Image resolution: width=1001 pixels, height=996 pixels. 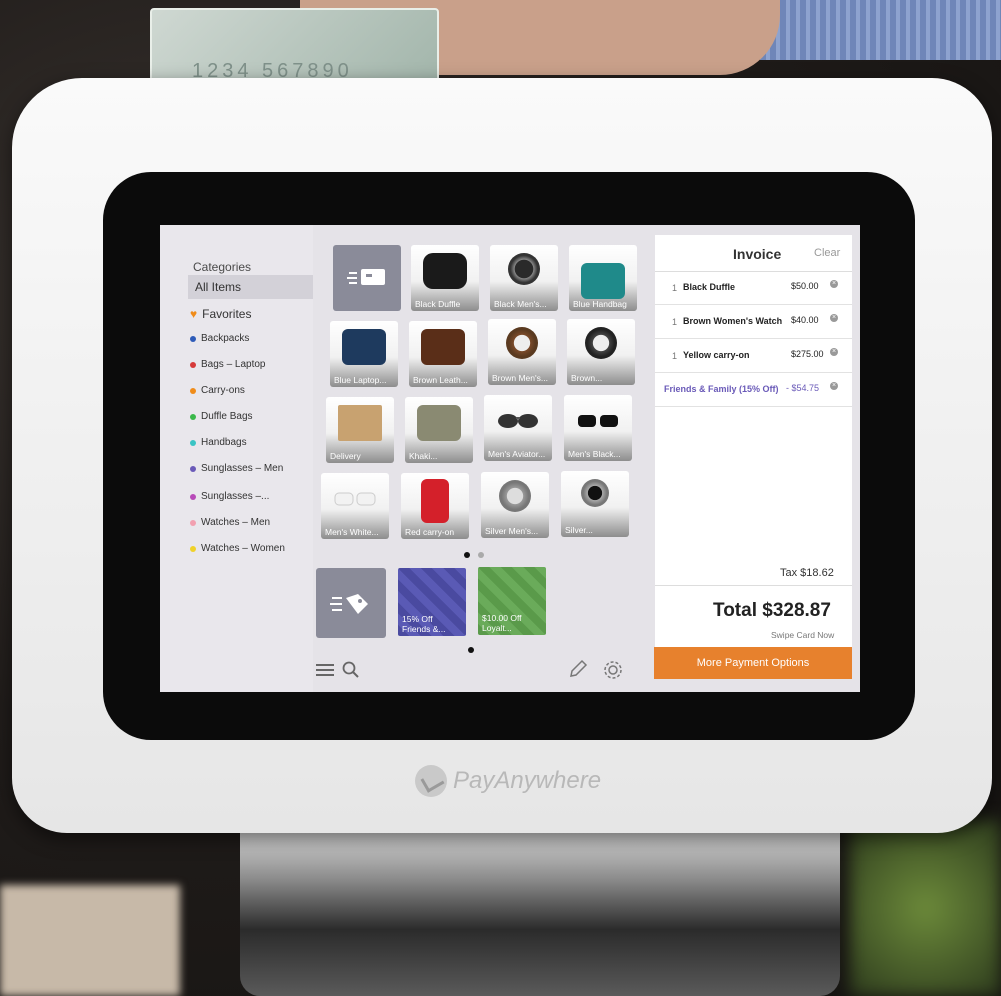 I want to click on product-tile: Delivery, so click(x=360, y=430).